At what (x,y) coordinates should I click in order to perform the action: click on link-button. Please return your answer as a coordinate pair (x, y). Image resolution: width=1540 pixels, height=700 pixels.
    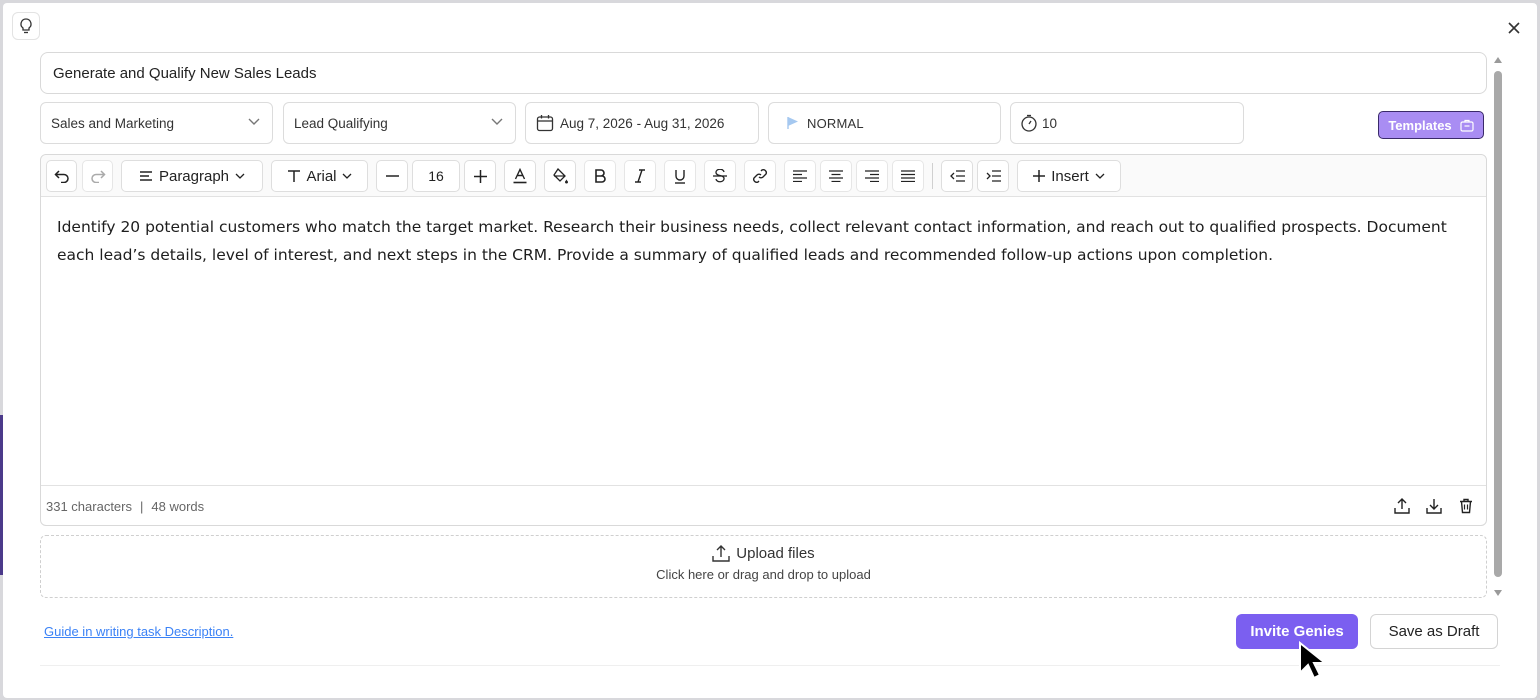
    Looking at the image, I should click on (760, 176).